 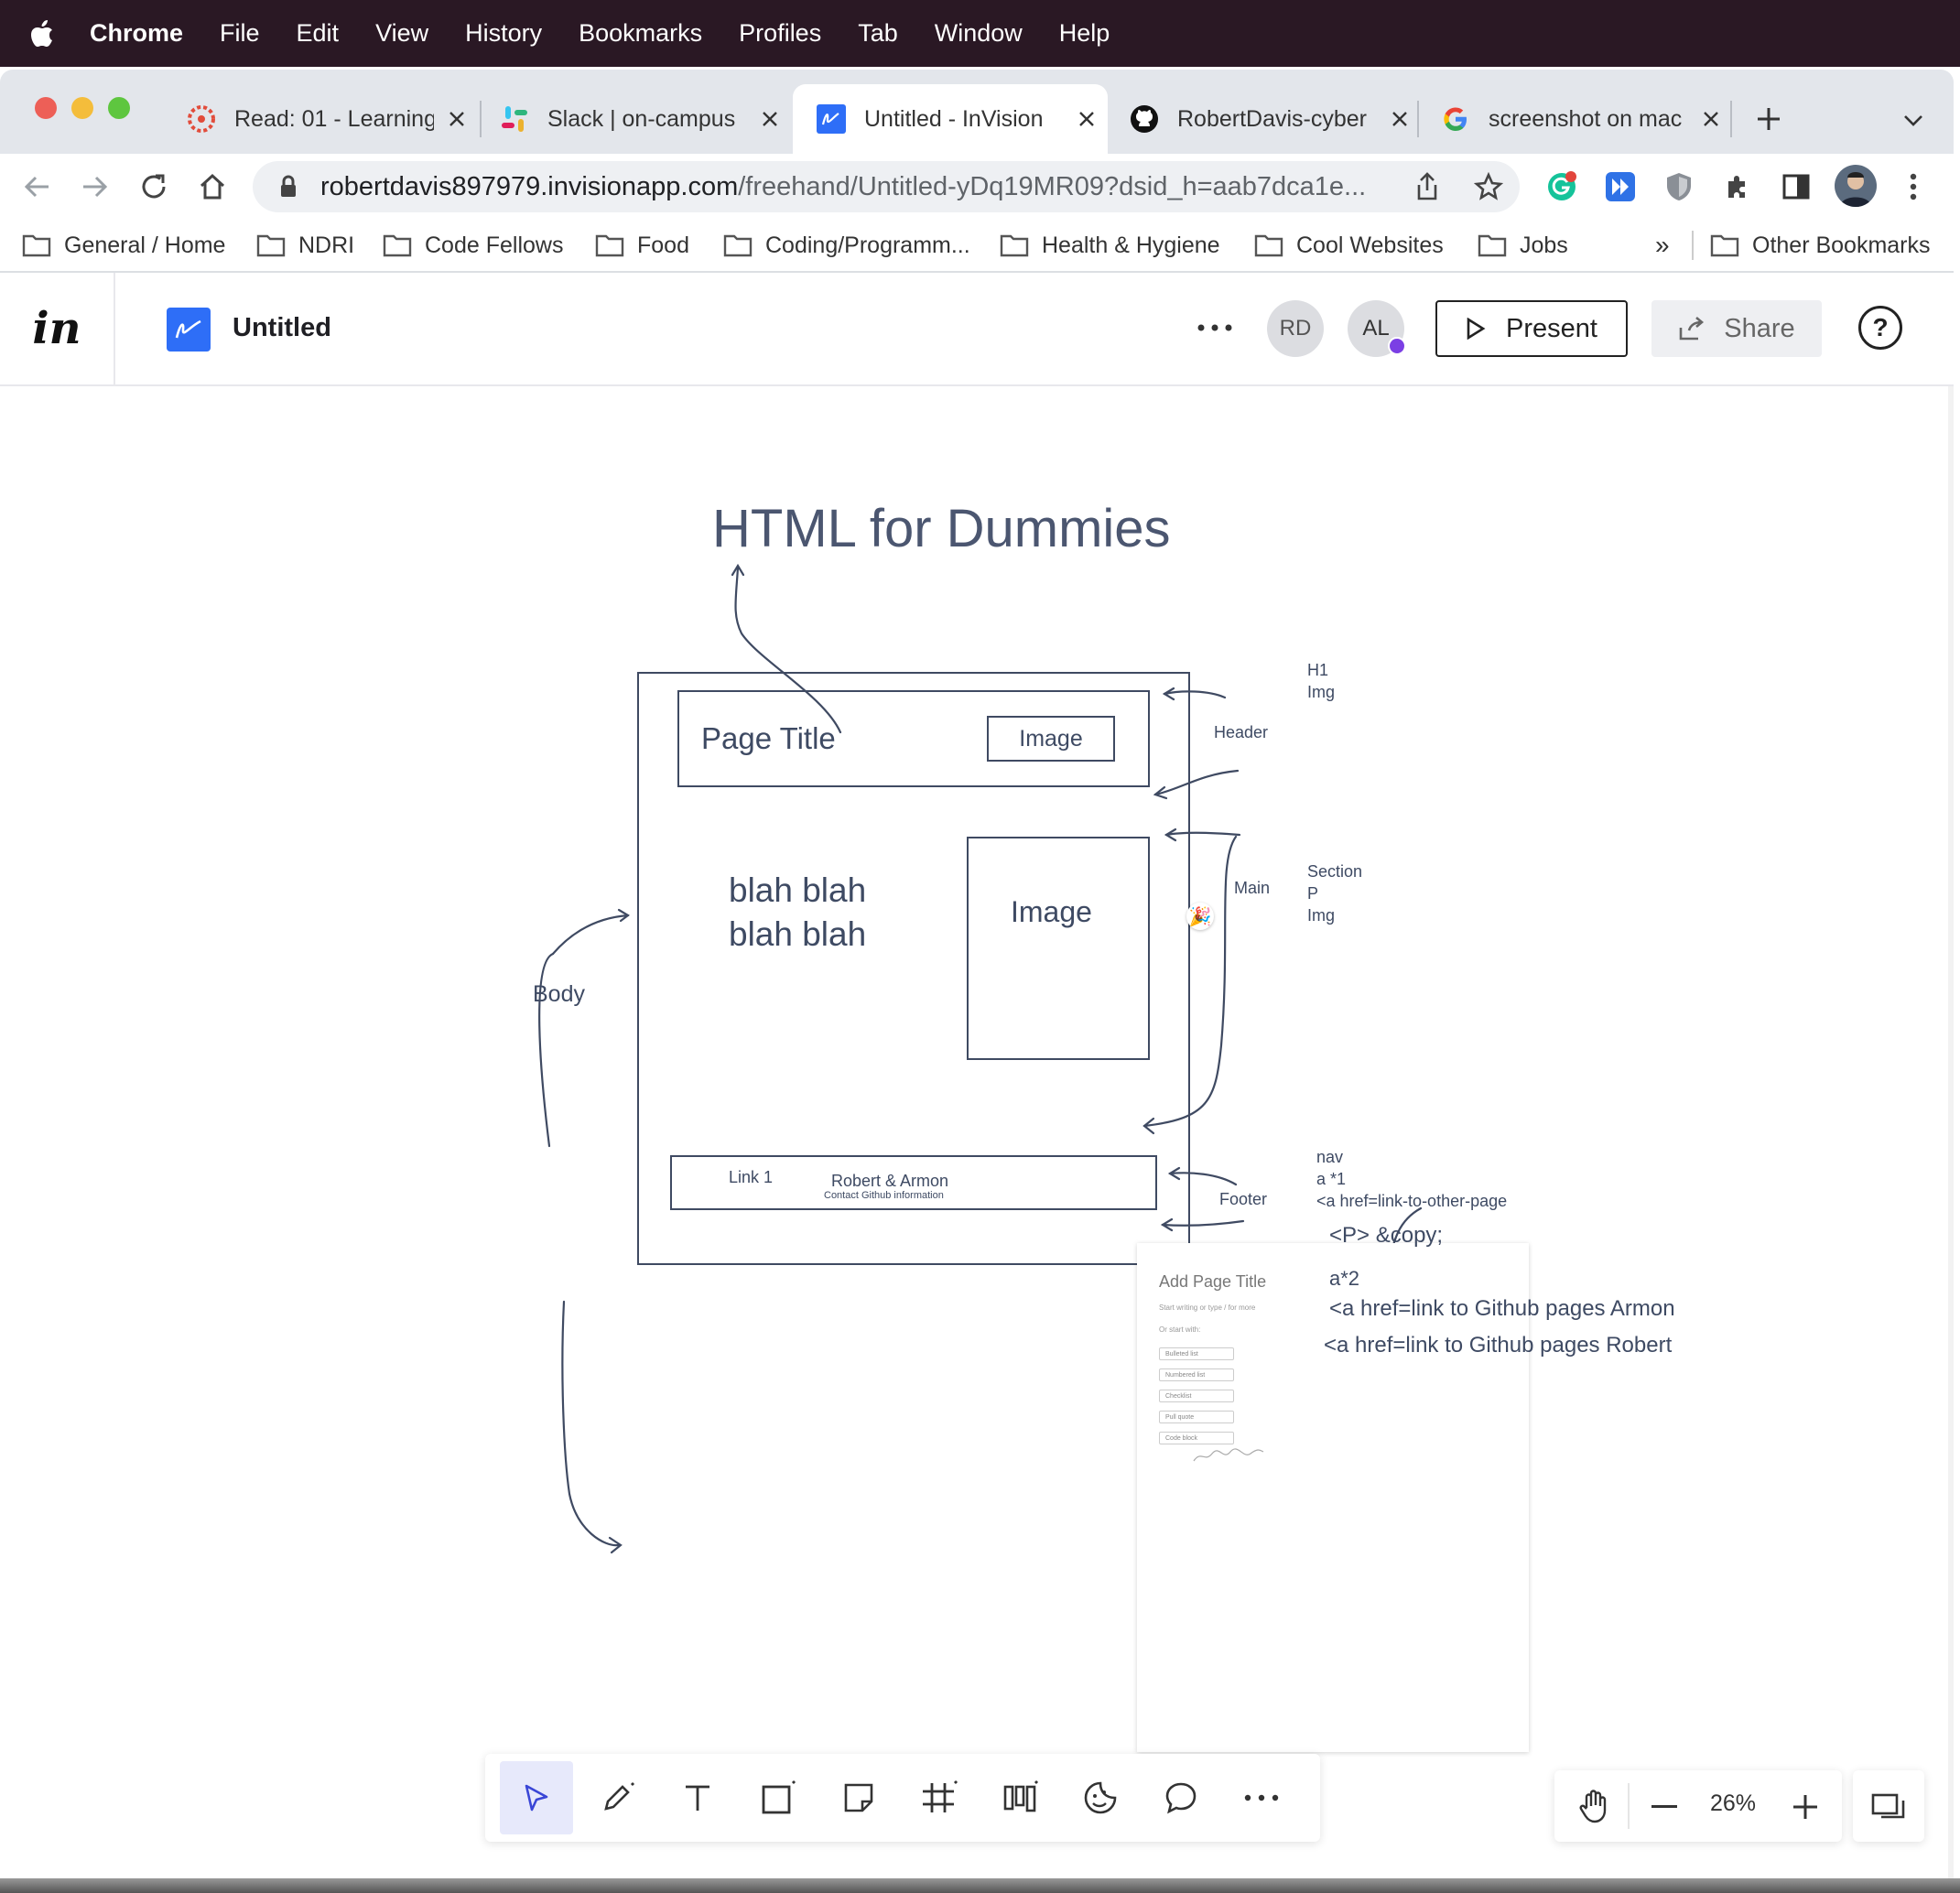 I want to click on sticker-tool, so click(x=1101, y=1797).